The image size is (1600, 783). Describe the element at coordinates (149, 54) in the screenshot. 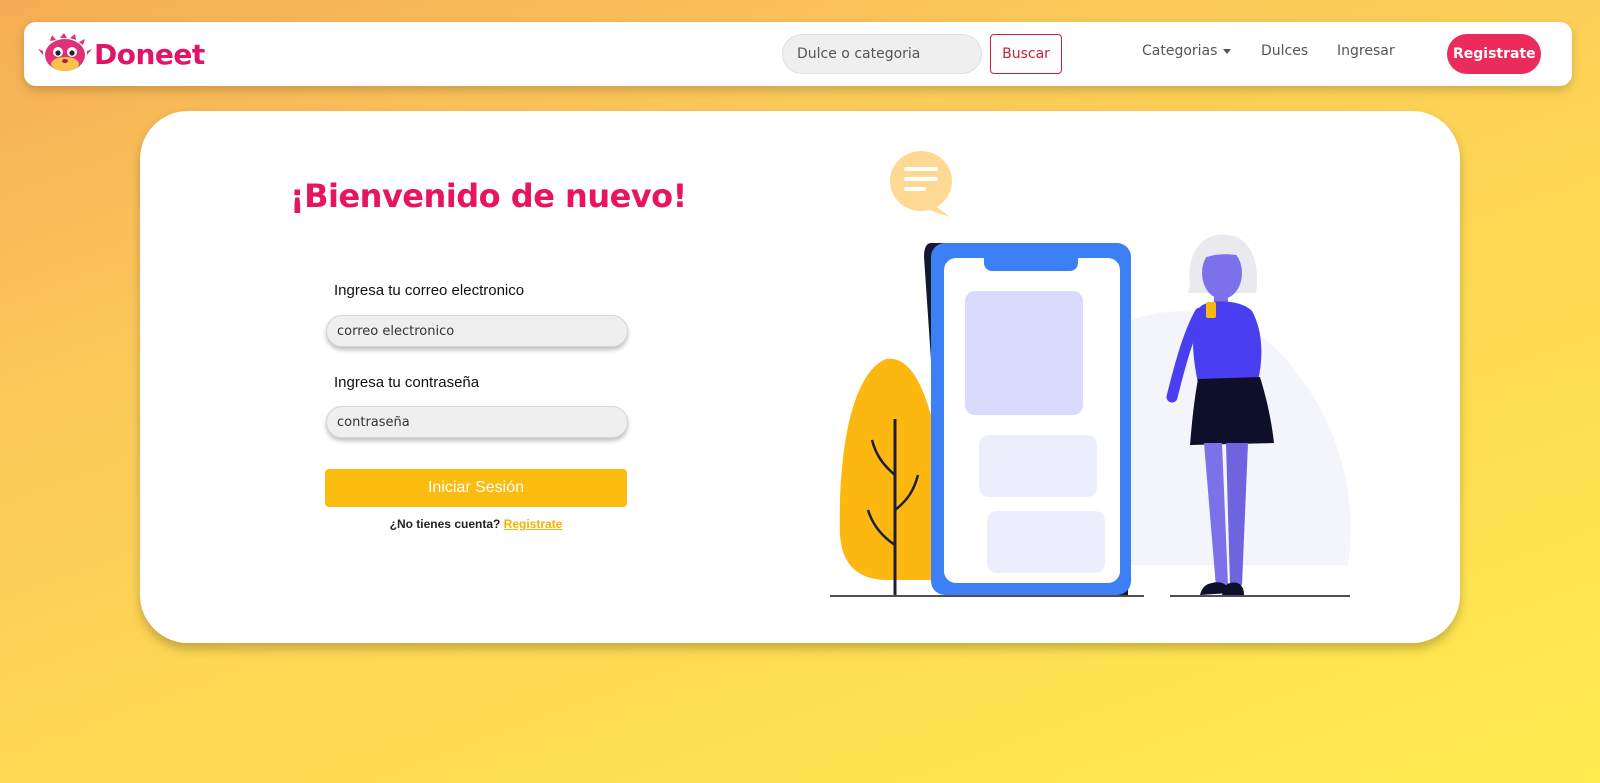

I see `brand-name: Doneet` at that location.